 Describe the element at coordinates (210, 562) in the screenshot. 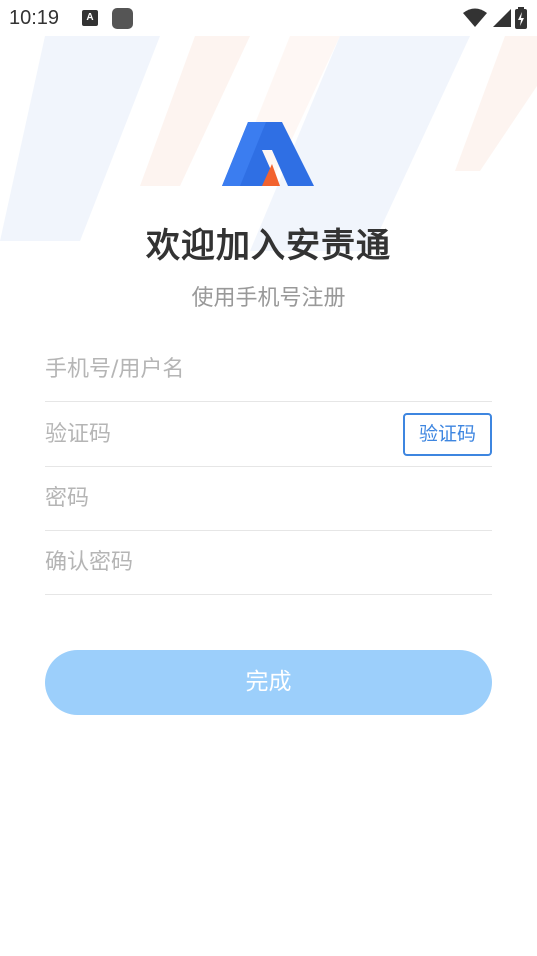

I see `confirm-password-input` at that location.